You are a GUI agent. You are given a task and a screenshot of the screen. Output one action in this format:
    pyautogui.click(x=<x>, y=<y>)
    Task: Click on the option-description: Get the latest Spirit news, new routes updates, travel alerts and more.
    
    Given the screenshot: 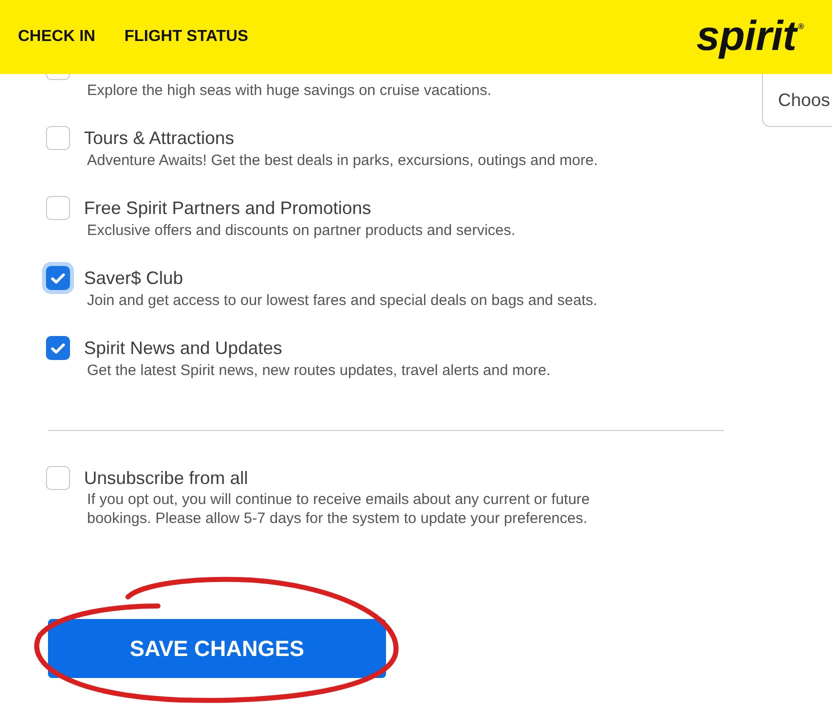 What is the action you would take?
    pyautogui.click(x=318, y=370)
    